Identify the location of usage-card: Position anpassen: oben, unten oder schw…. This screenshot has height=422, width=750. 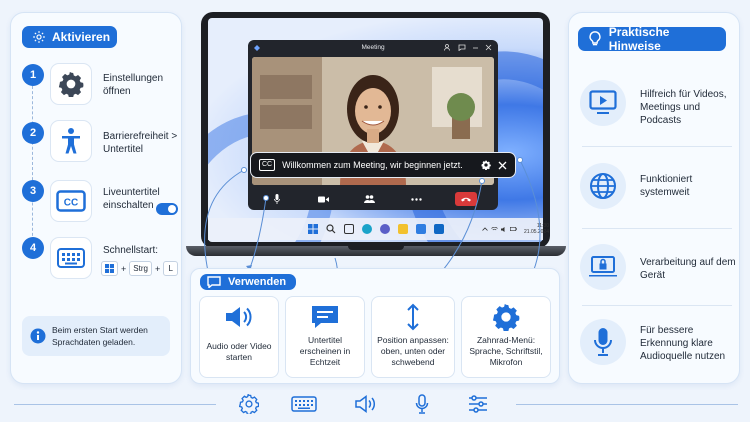
(413, 337).